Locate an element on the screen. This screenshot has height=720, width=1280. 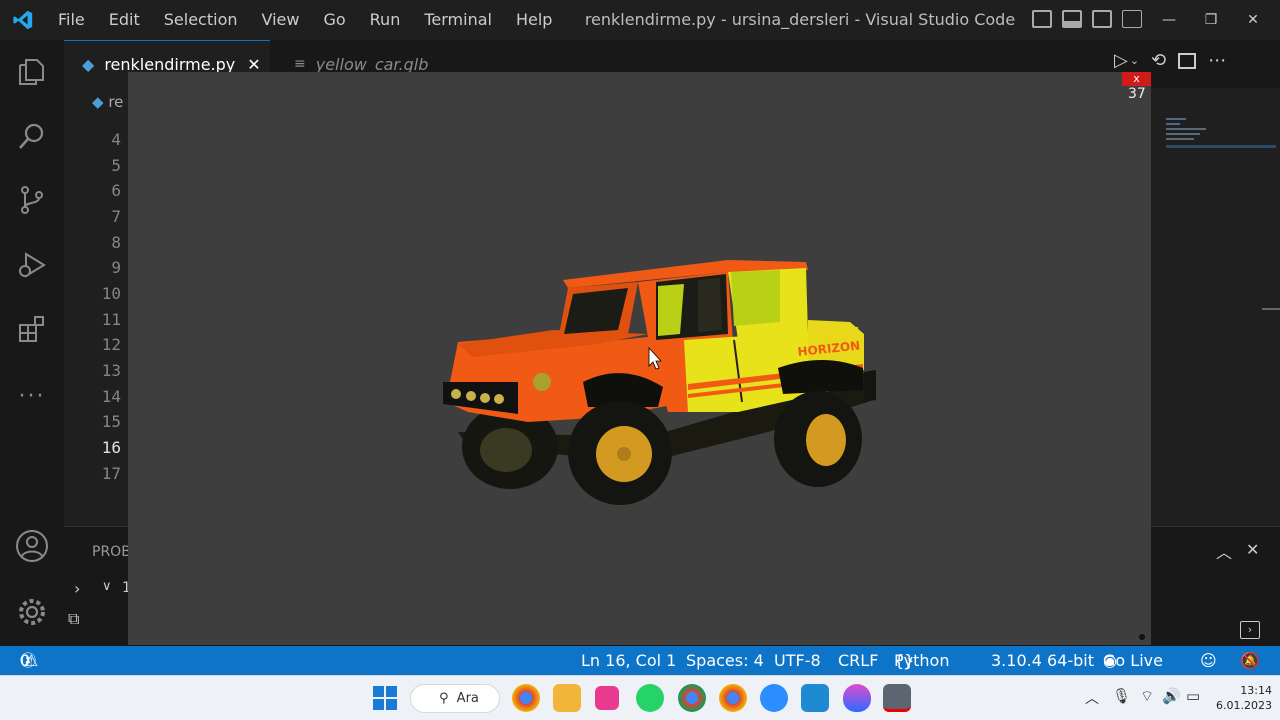
remote-explorer-icon: ⧉ is located at coordinates (73, 619).